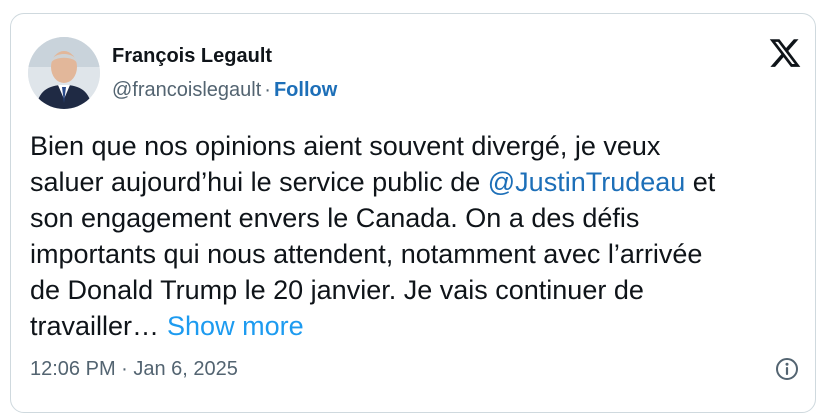  What do you see at coordinates (785, 53) in the screenshot?
I see `x-logo-icon` at bounding box center [785, 53].